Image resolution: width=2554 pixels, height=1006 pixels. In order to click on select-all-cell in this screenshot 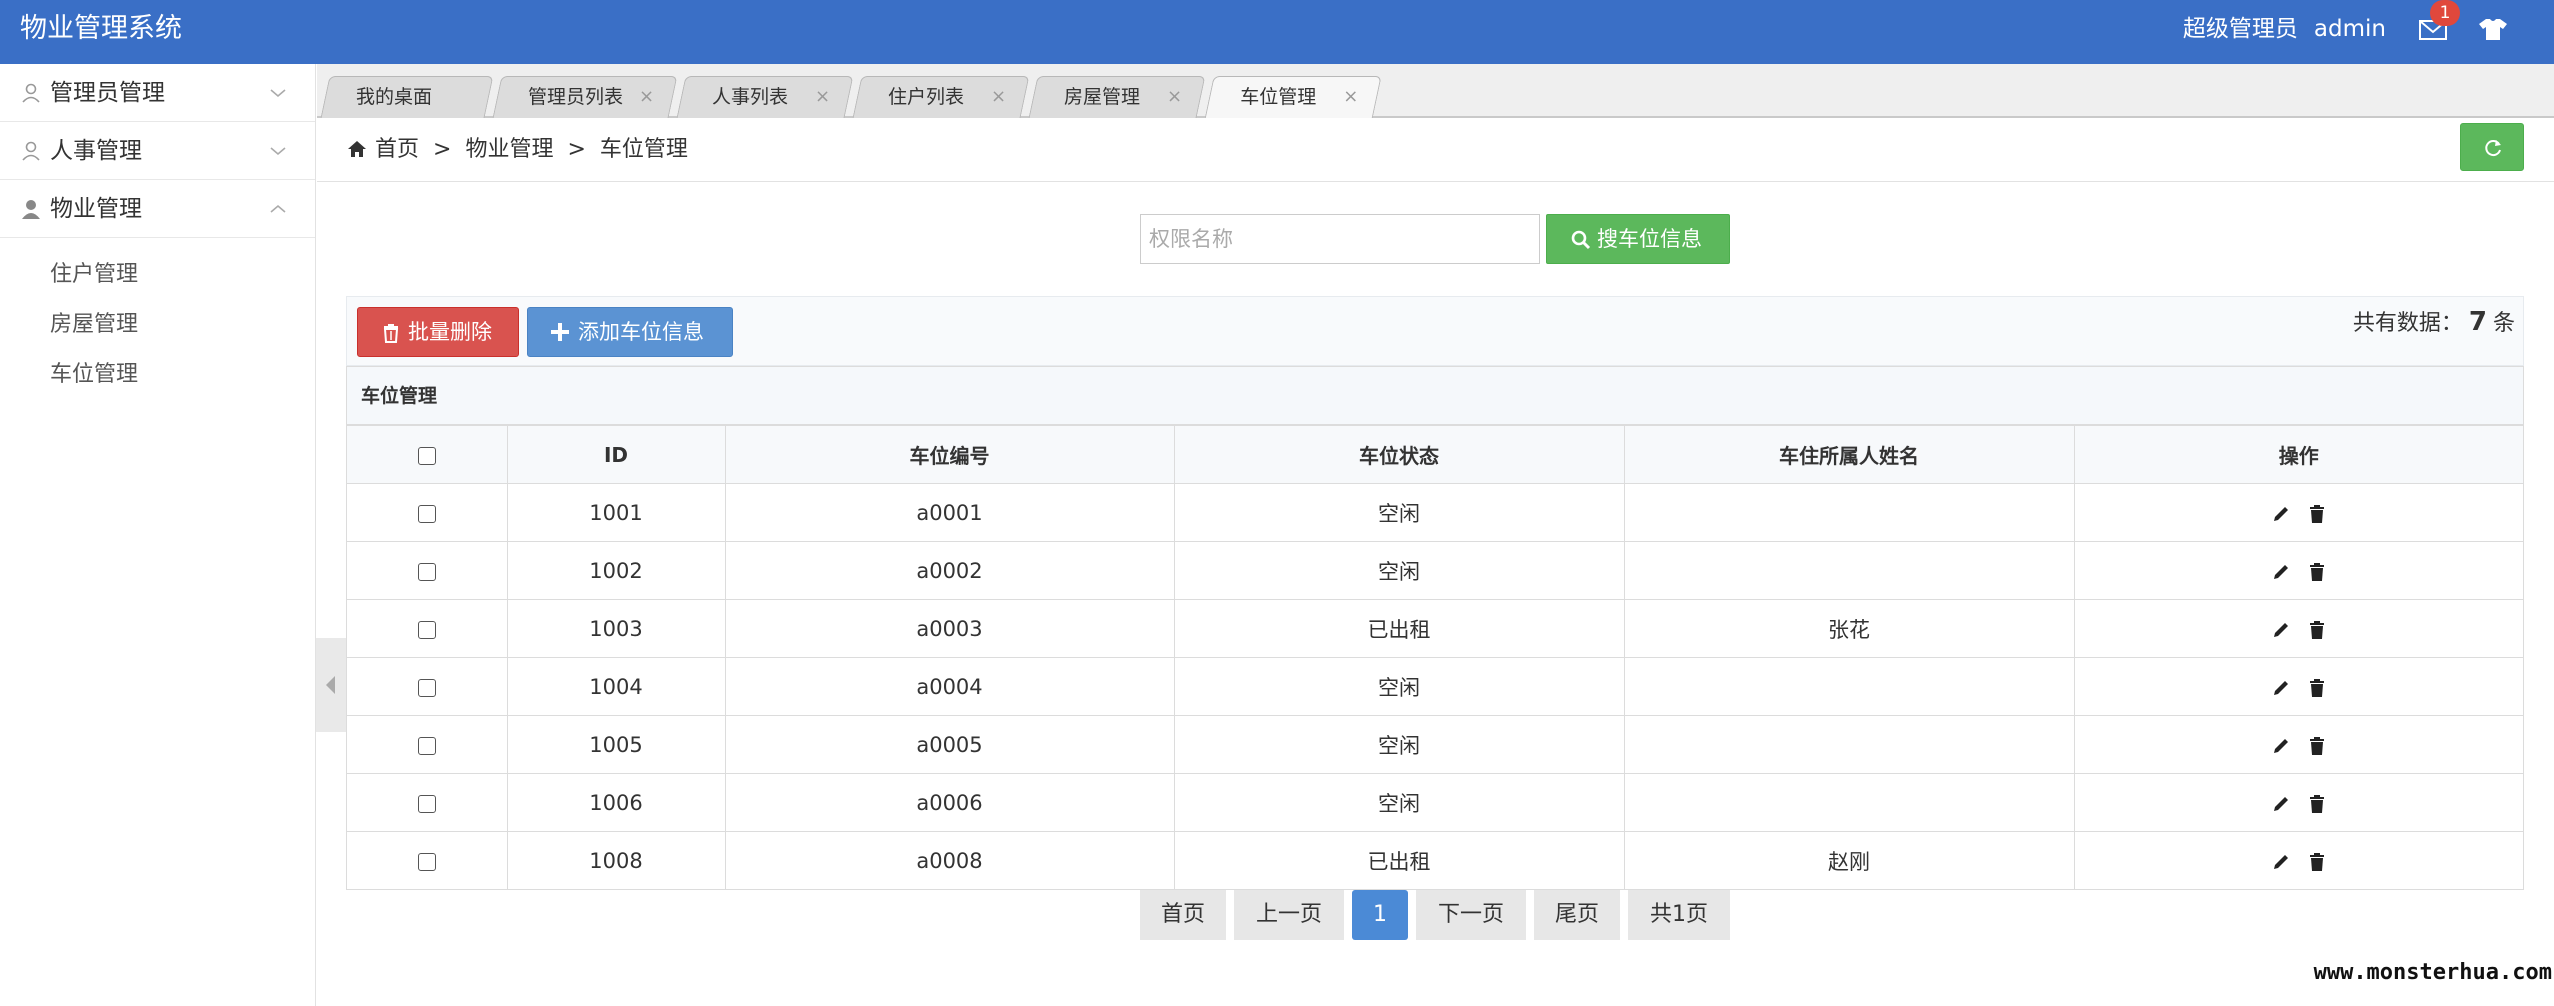, I will do `click(427, 454)`.